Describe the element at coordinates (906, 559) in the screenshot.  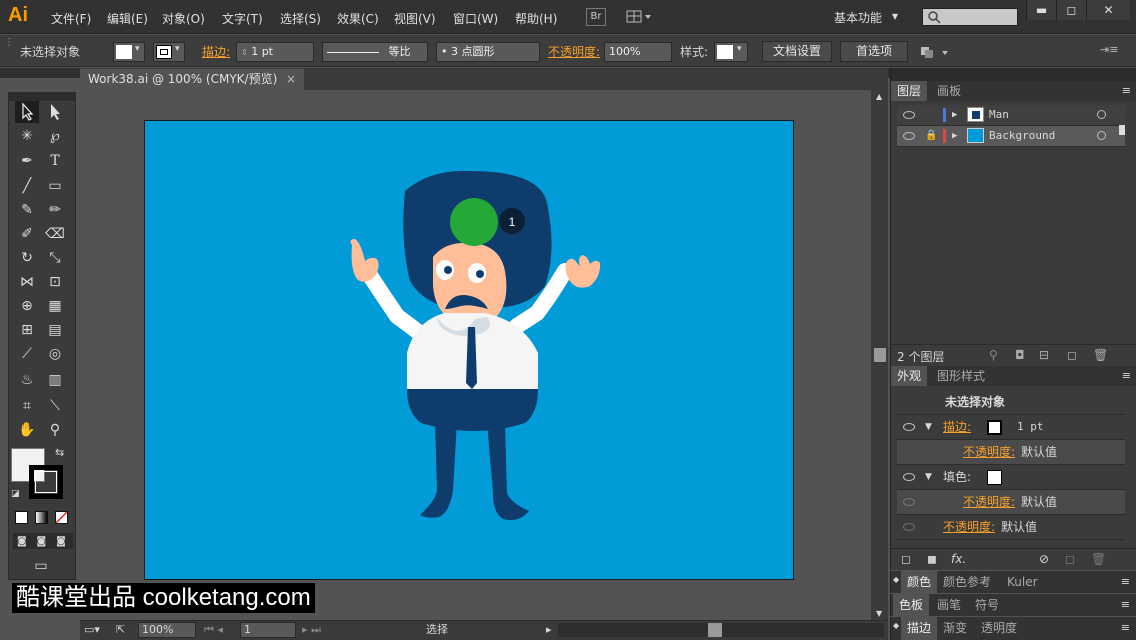
I see `add-stroke-icon: ◻` at that location.